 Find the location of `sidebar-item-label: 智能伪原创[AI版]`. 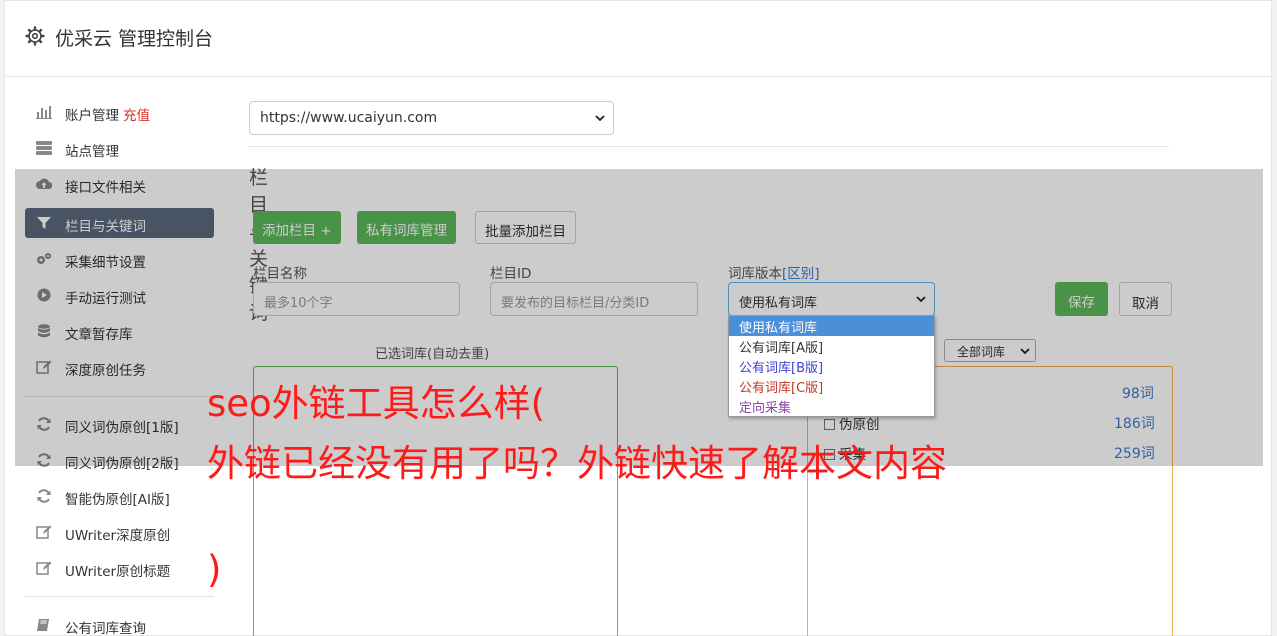

sidebar-item-label: 智能伪原创[AI版] is located at coordinates (117, 500).